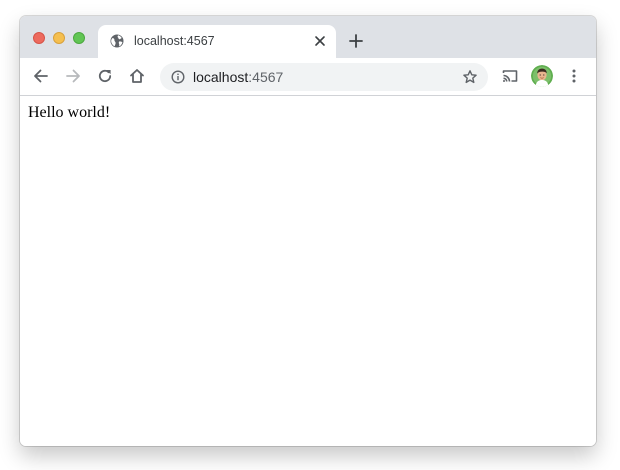  Describe the element at coordinates (79, 38) in the screenshot. I see `window-maximize-button` at that location.